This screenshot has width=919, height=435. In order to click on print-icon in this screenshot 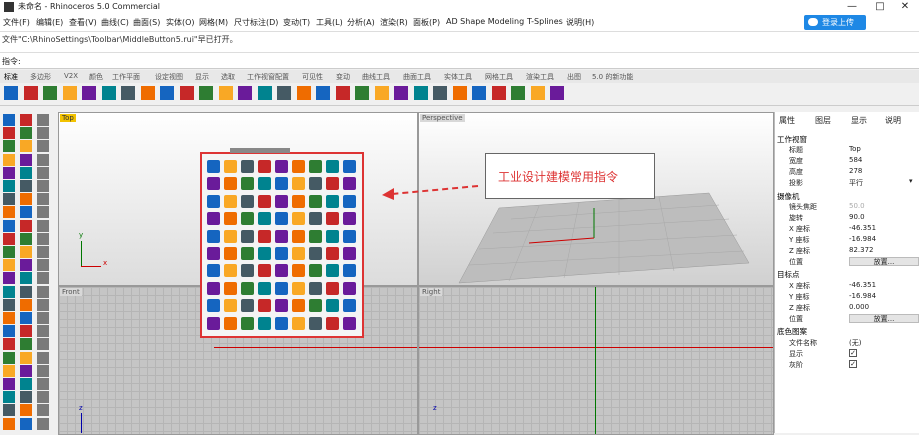, I will do `click(69, 93)`.